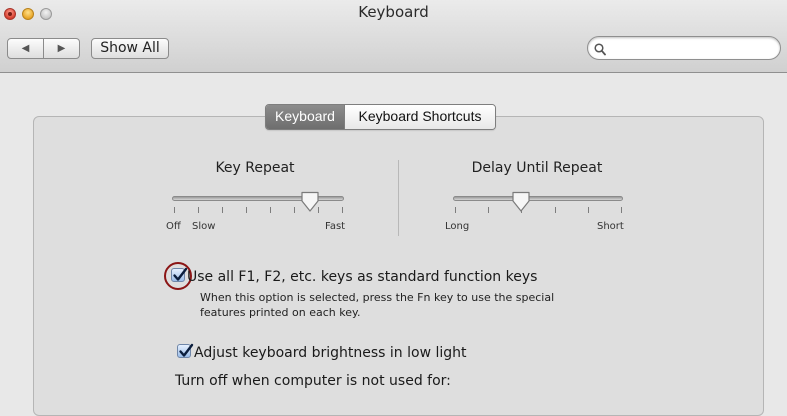  What do you see at coordinates (538, 198) in the screenshot?
I see `slider-track` at bounding box center [538, 198].